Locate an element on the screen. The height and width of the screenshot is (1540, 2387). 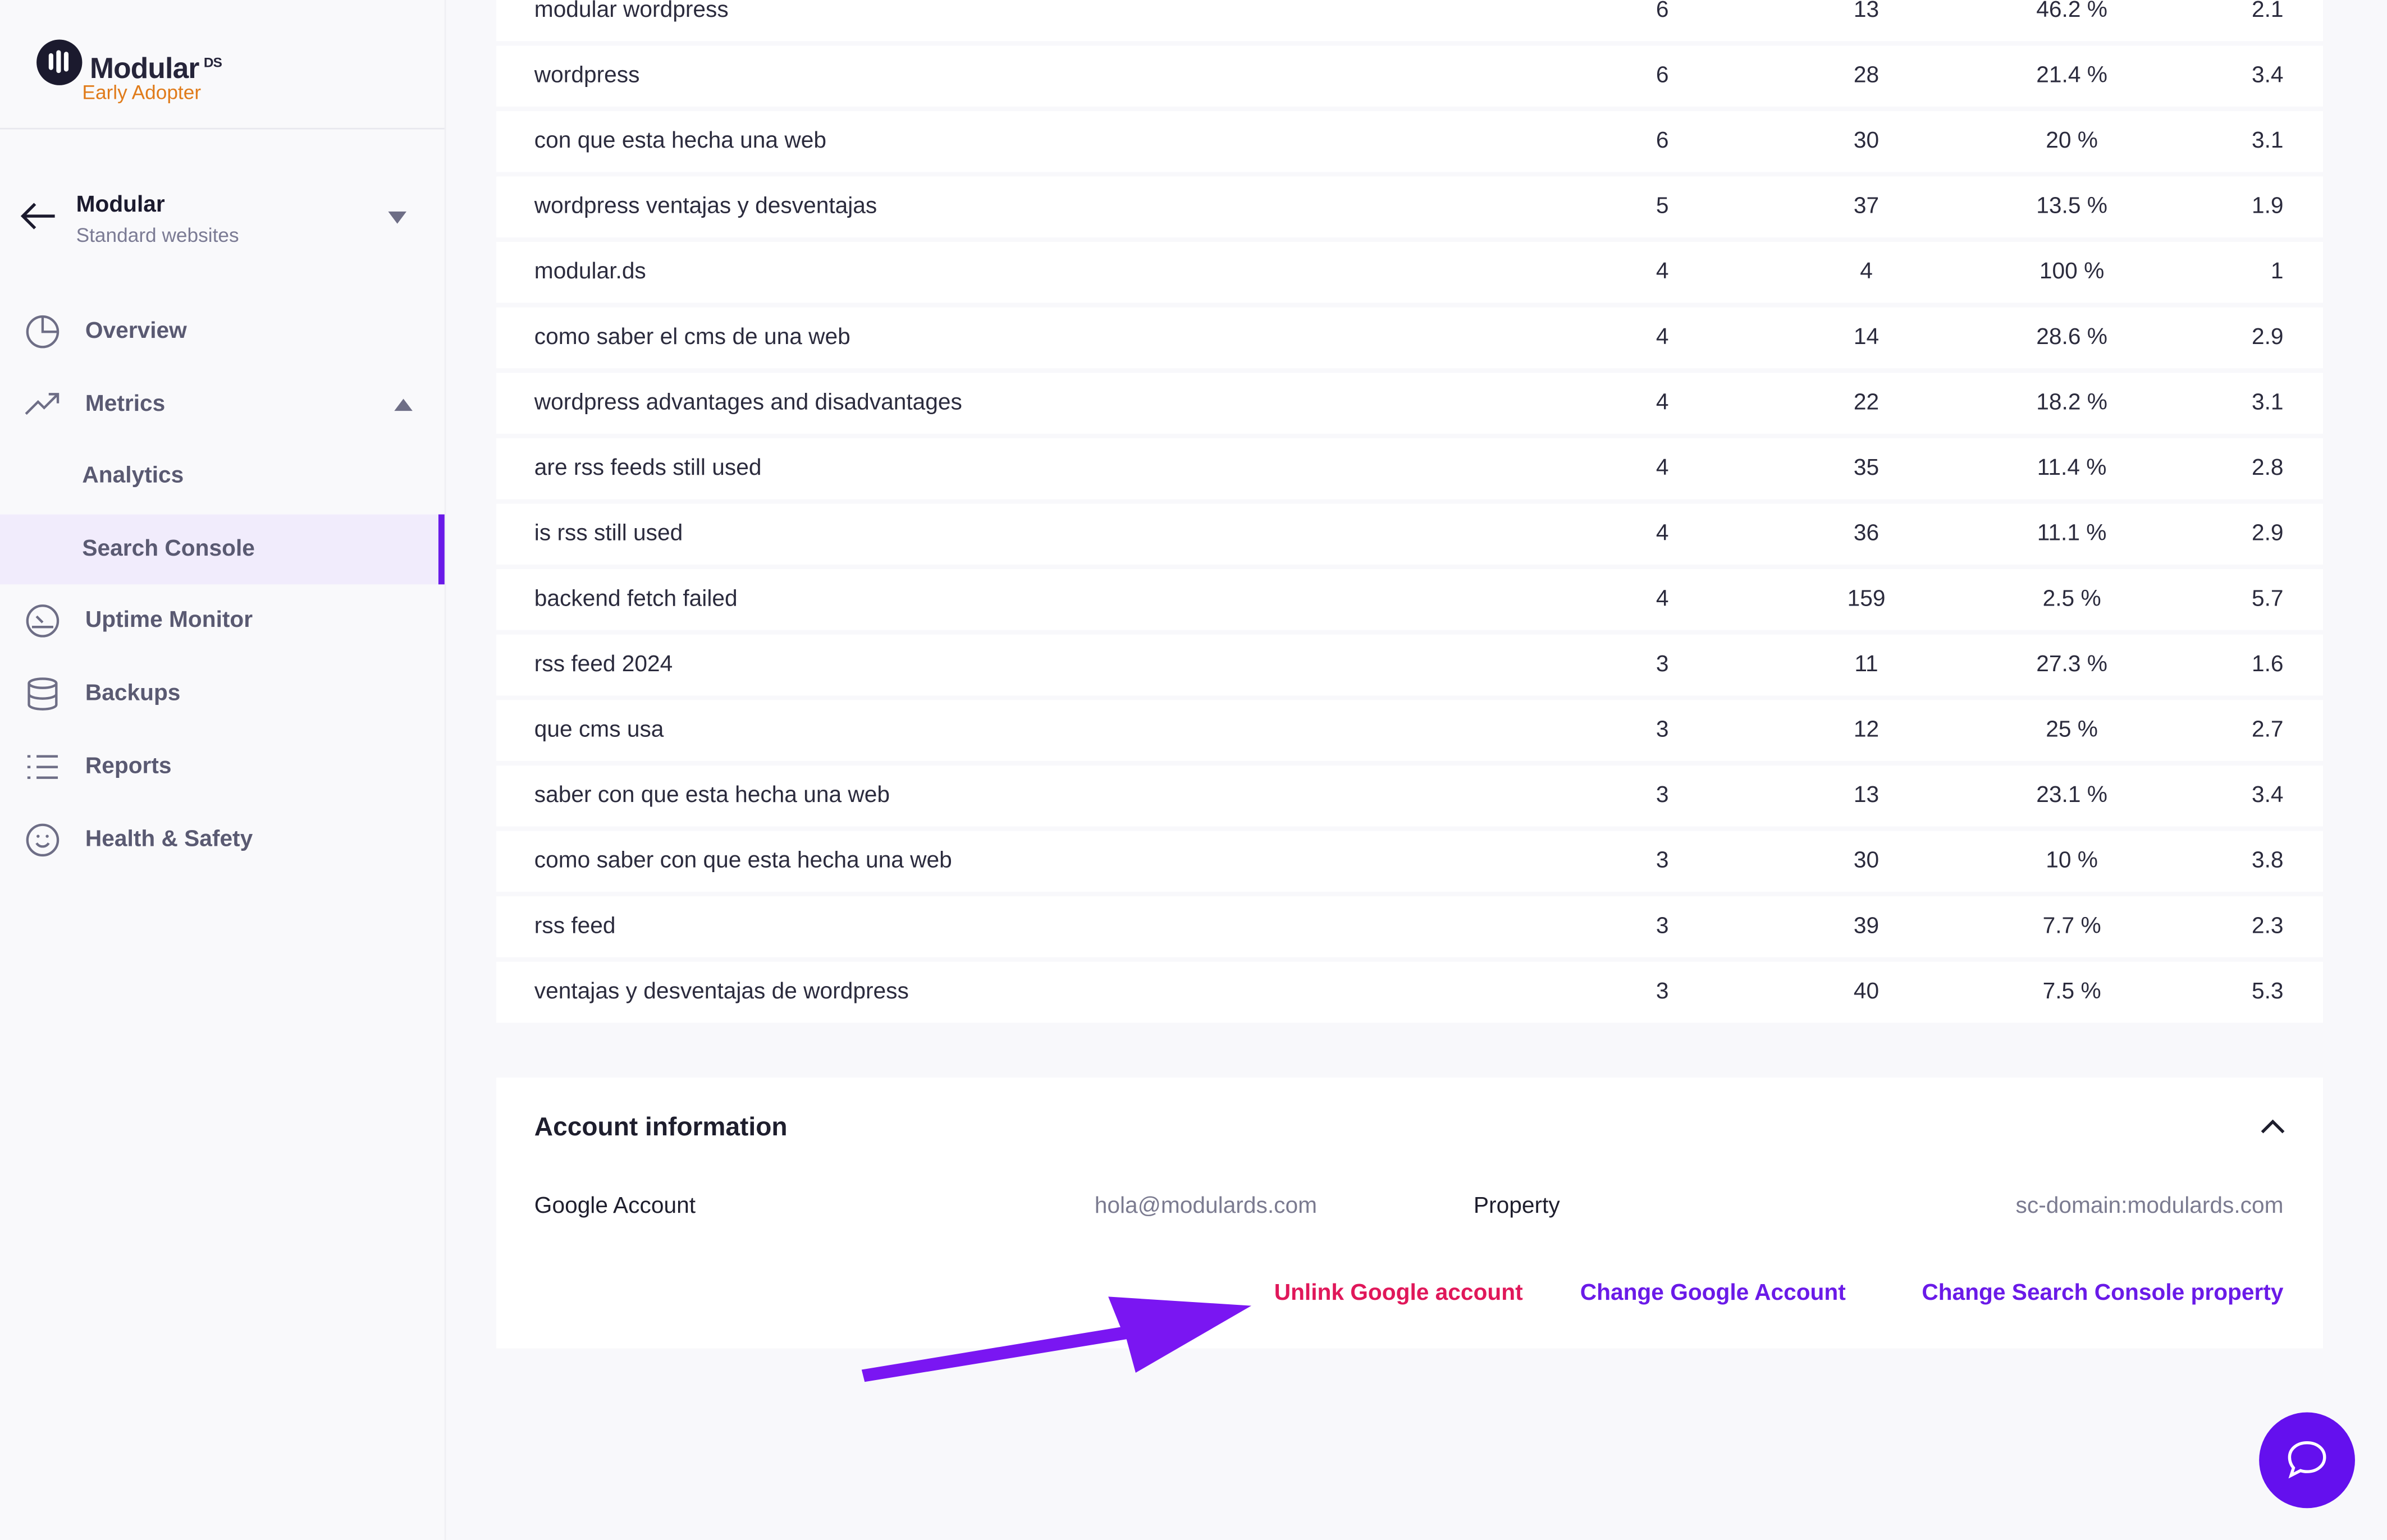
position-cell: 2.3 is located at coordinates (2267, 926).